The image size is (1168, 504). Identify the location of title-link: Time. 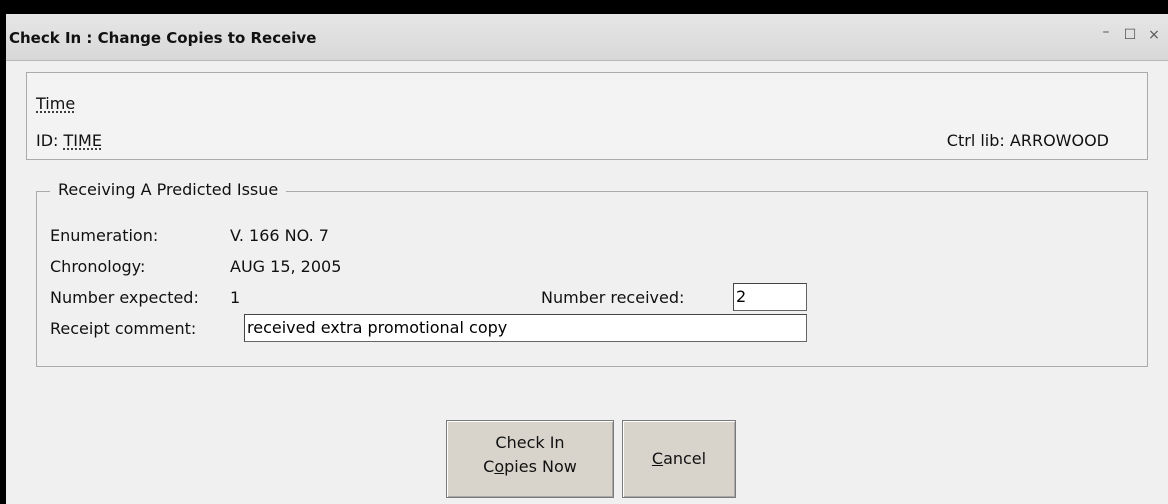
(55, 103).